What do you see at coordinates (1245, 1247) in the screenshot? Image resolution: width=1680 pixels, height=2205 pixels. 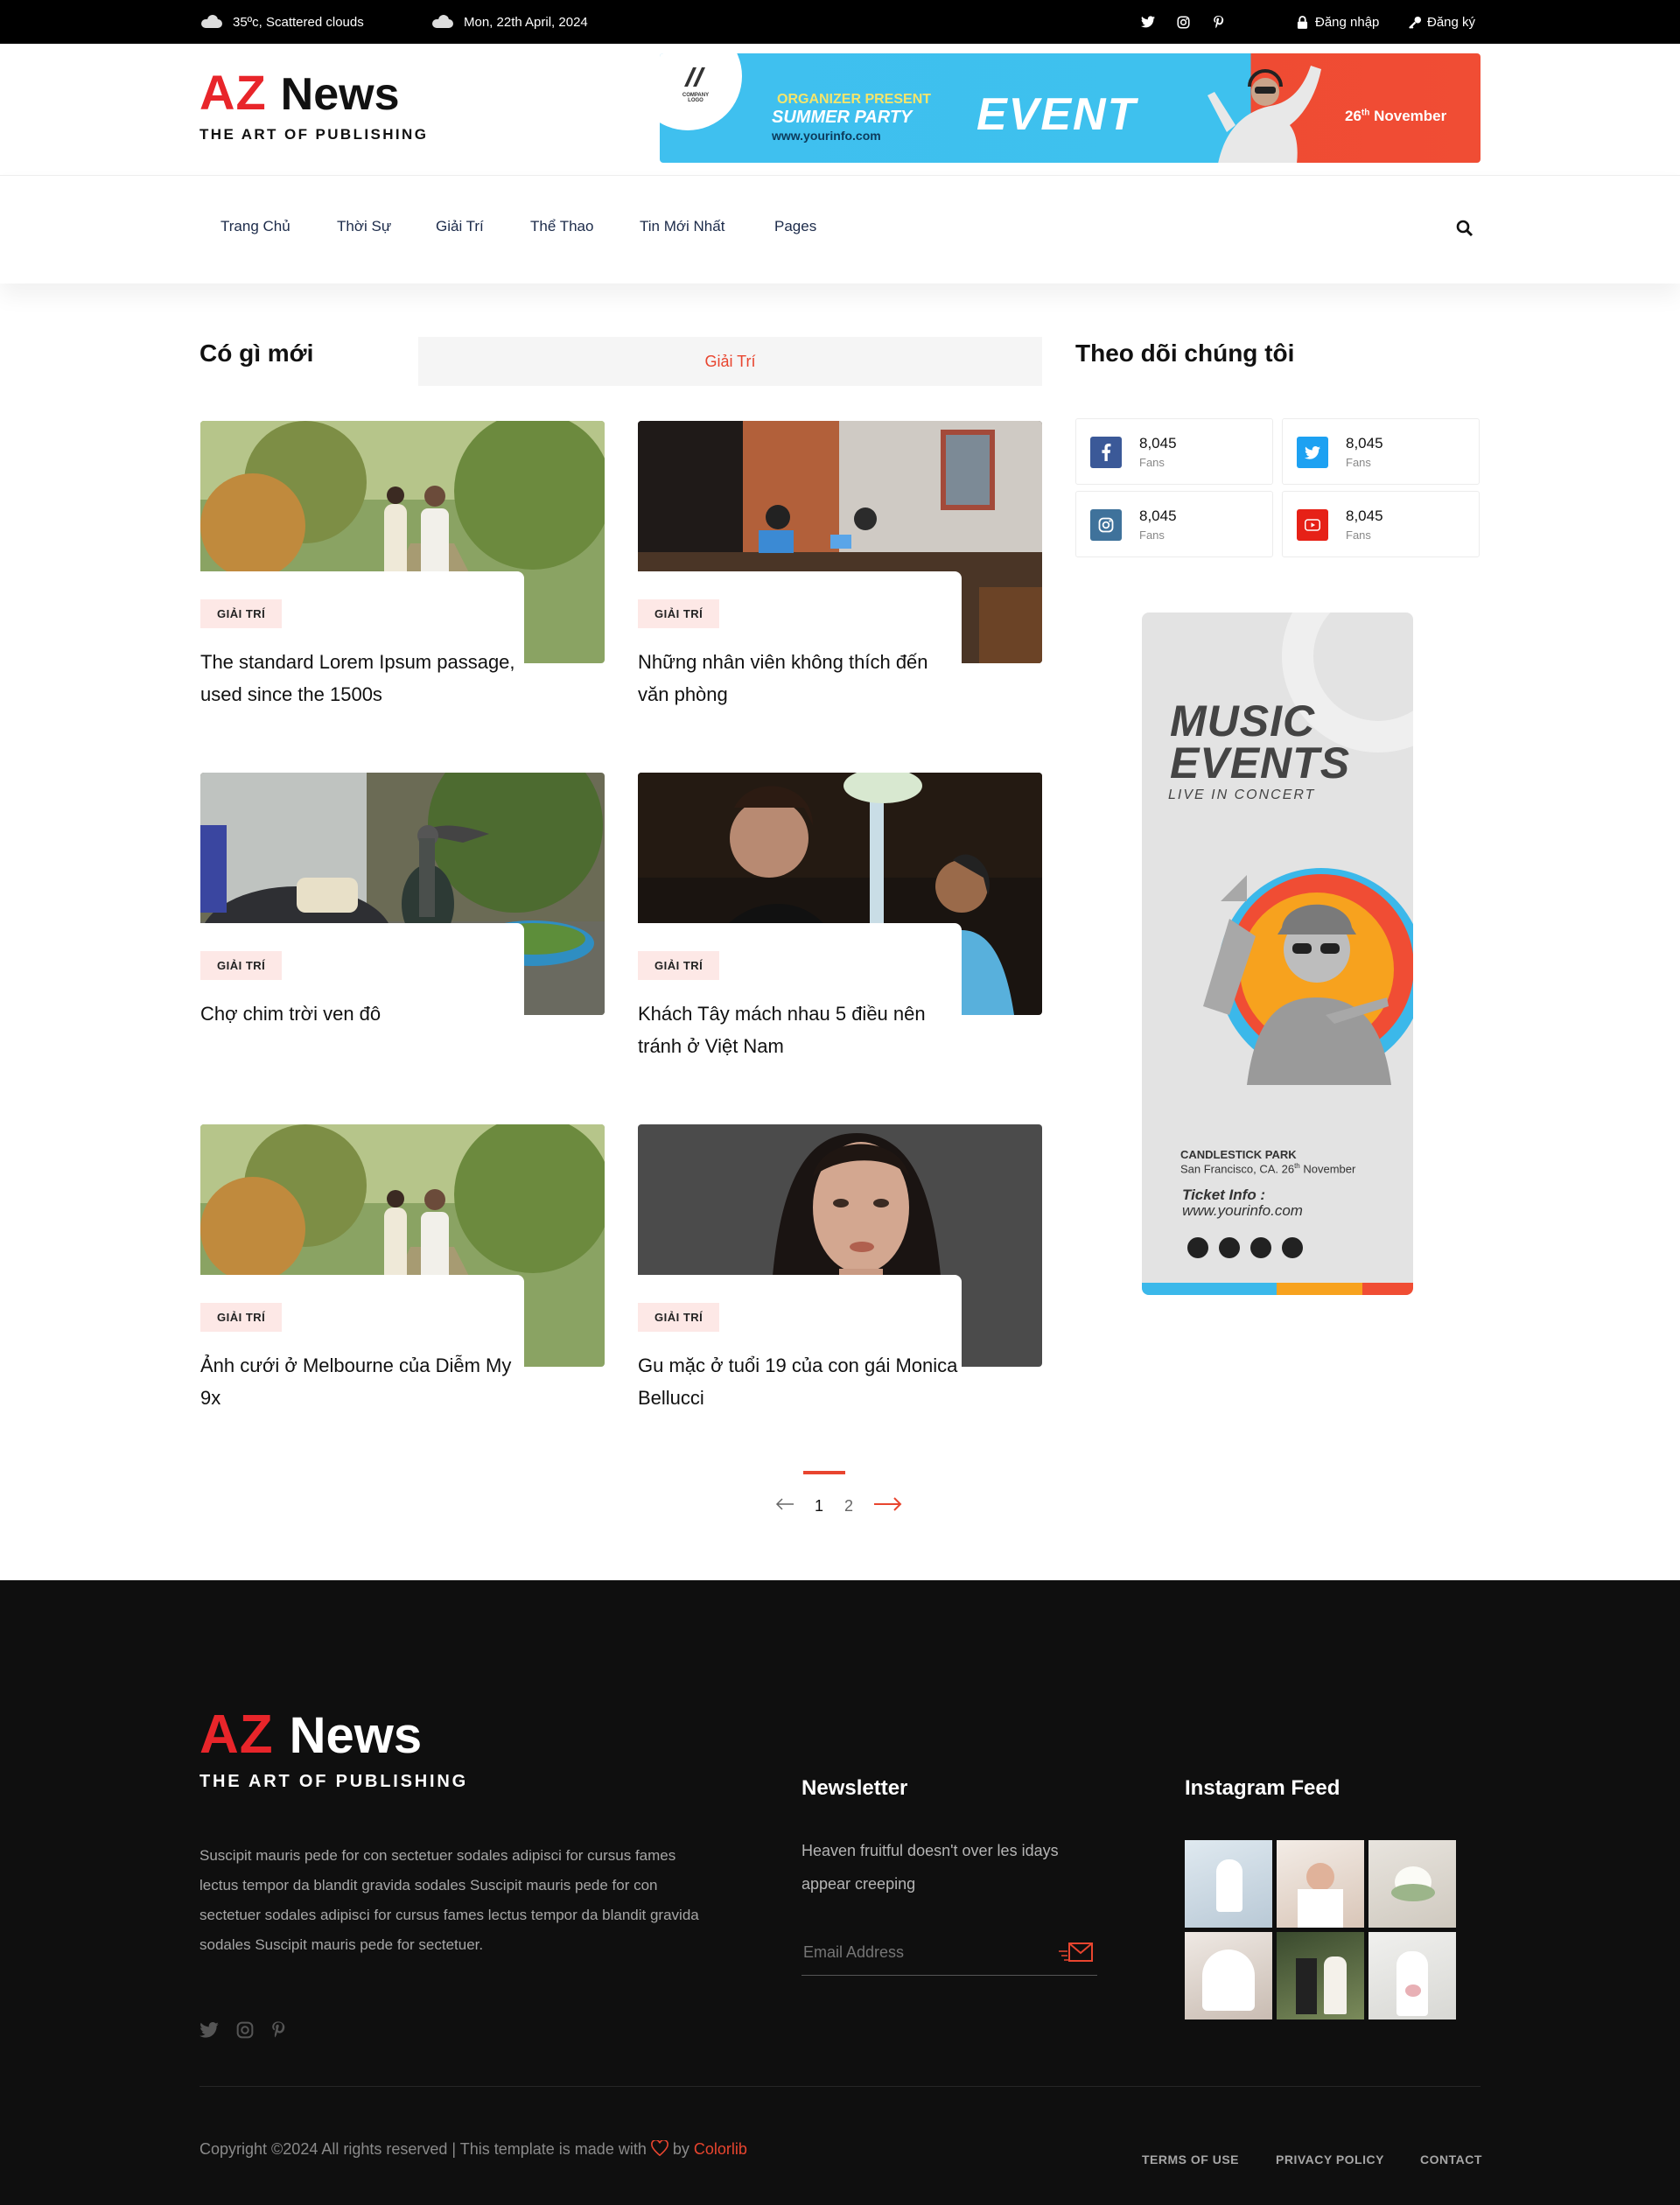 I see `ad-social-icons` at bounding box center [1245, 1247].